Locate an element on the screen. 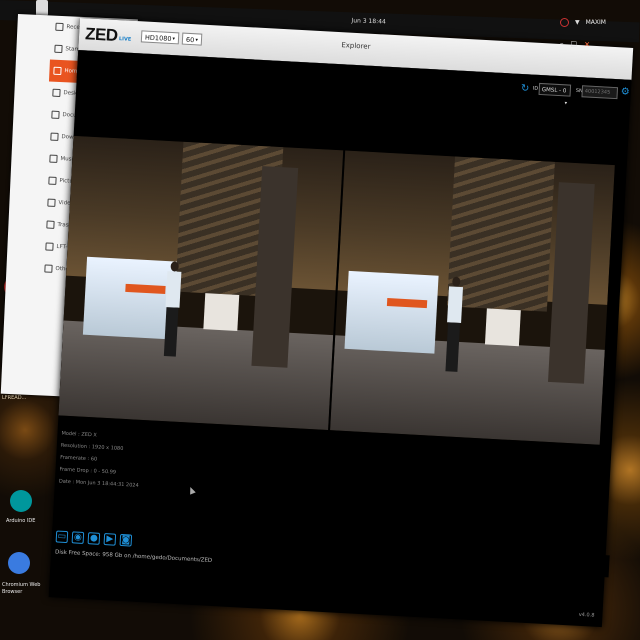  view-window is located at coordinates (391, 312).